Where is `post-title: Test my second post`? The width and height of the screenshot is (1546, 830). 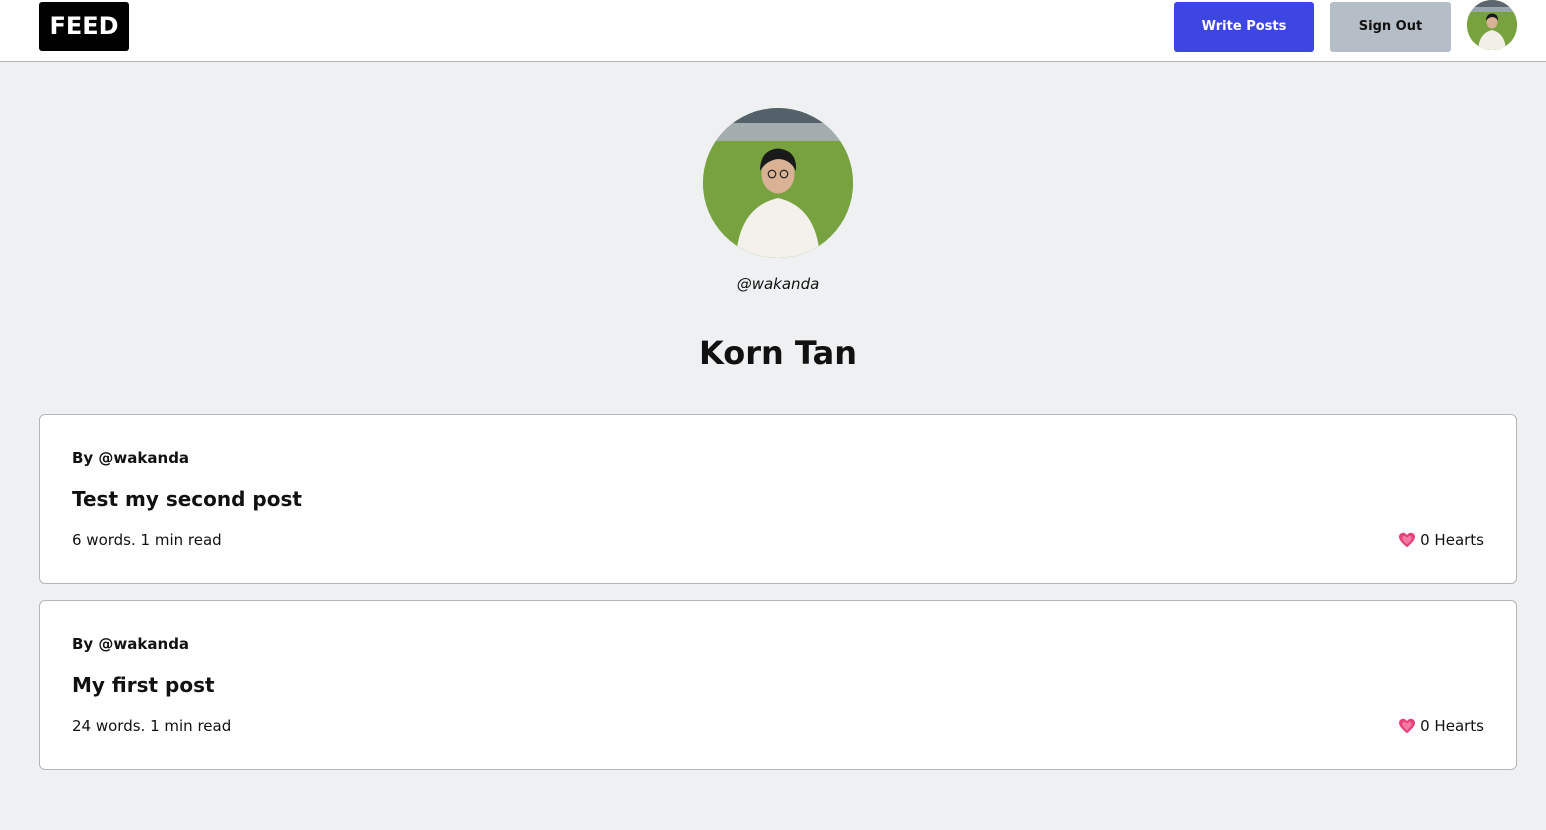
post-title: Test my second post is located at coordinates (187, 499).